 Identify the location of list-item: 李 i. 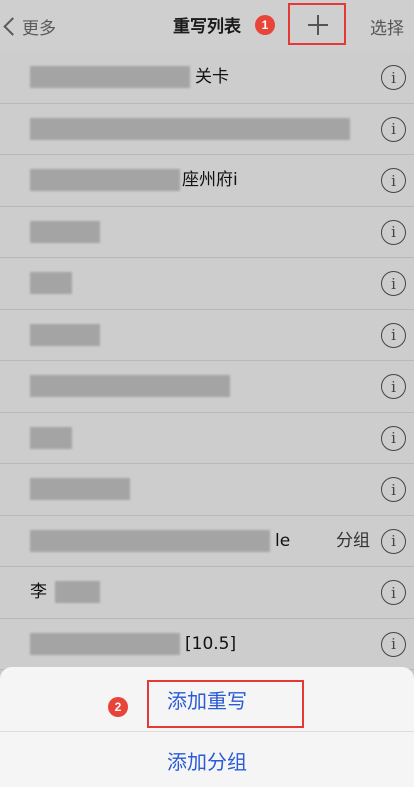
(207, 593).